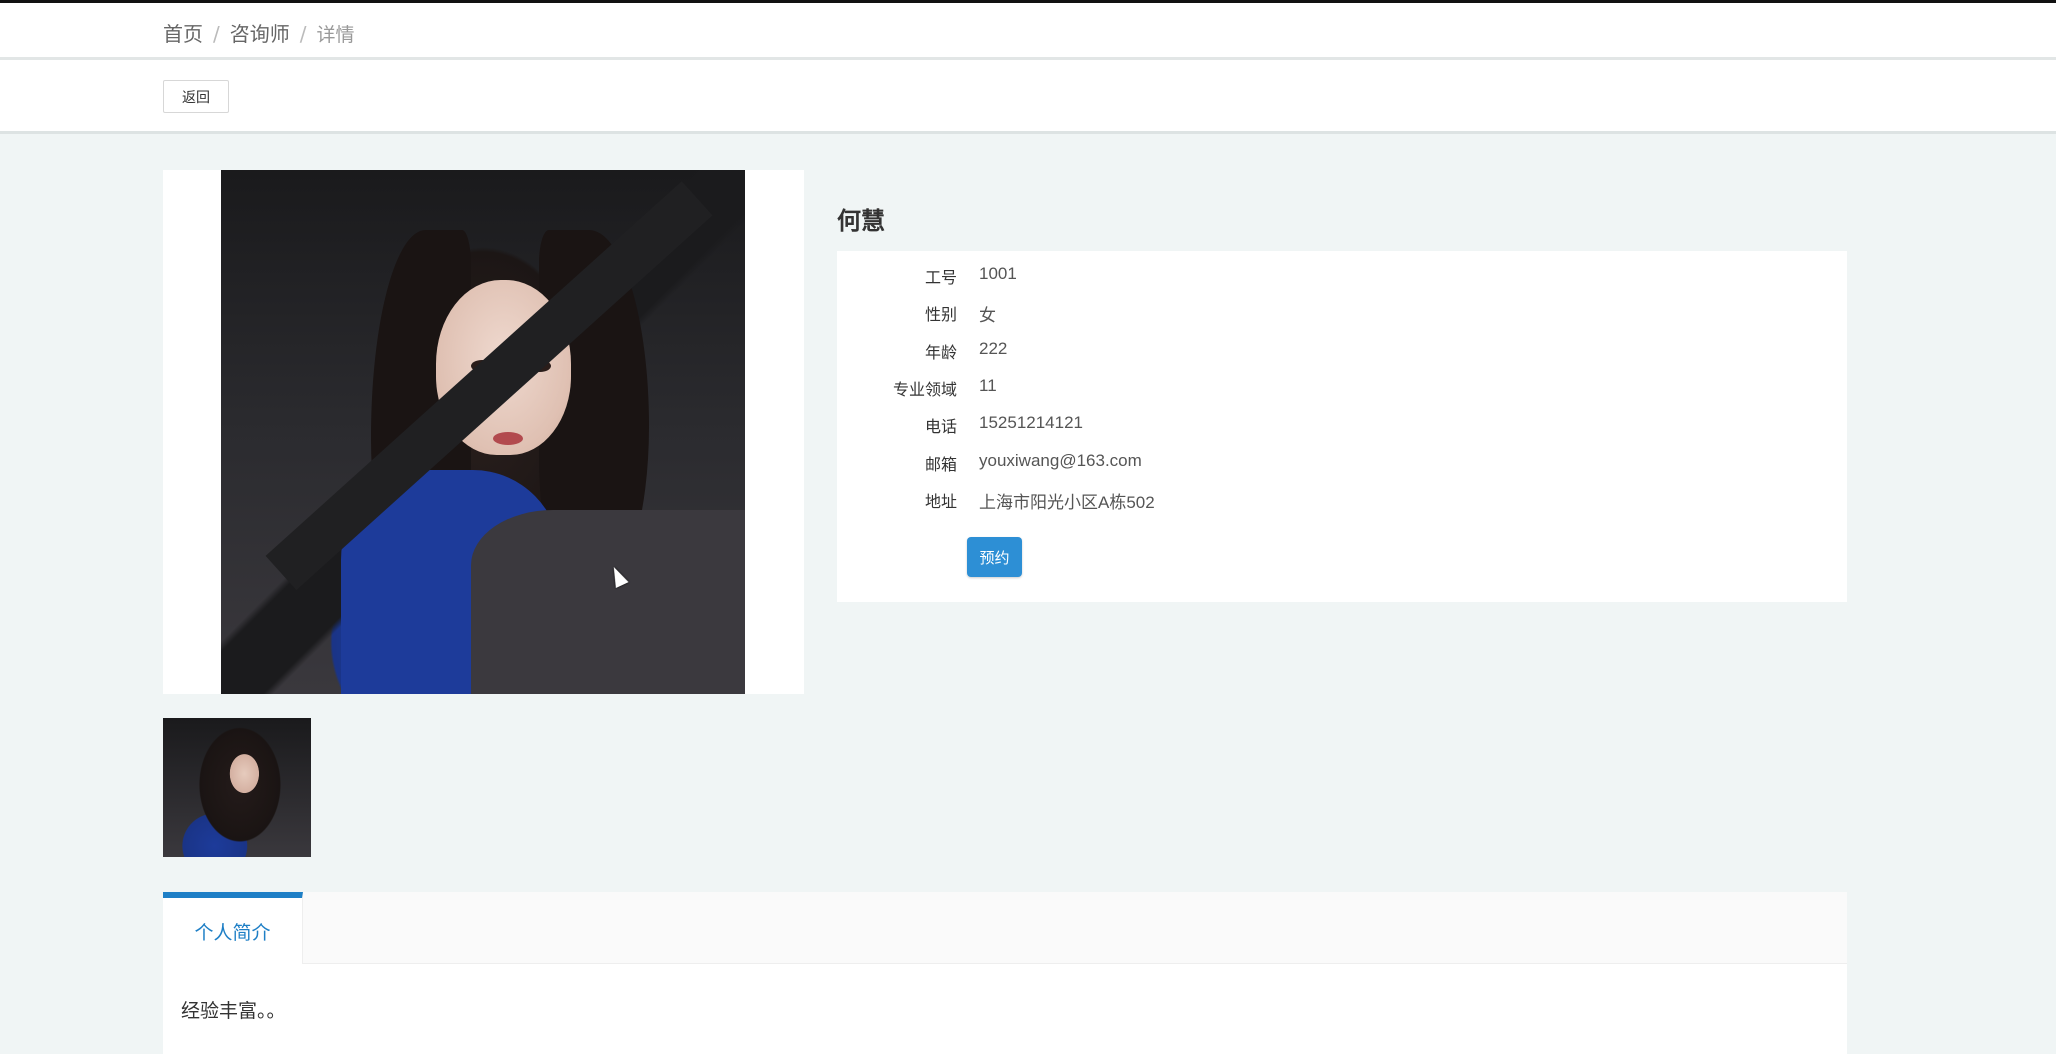  What do you see at coordinates (233, 928) in the screenshot?
I see `tab-profile: 个人简介` at bounding box center [233, 928].